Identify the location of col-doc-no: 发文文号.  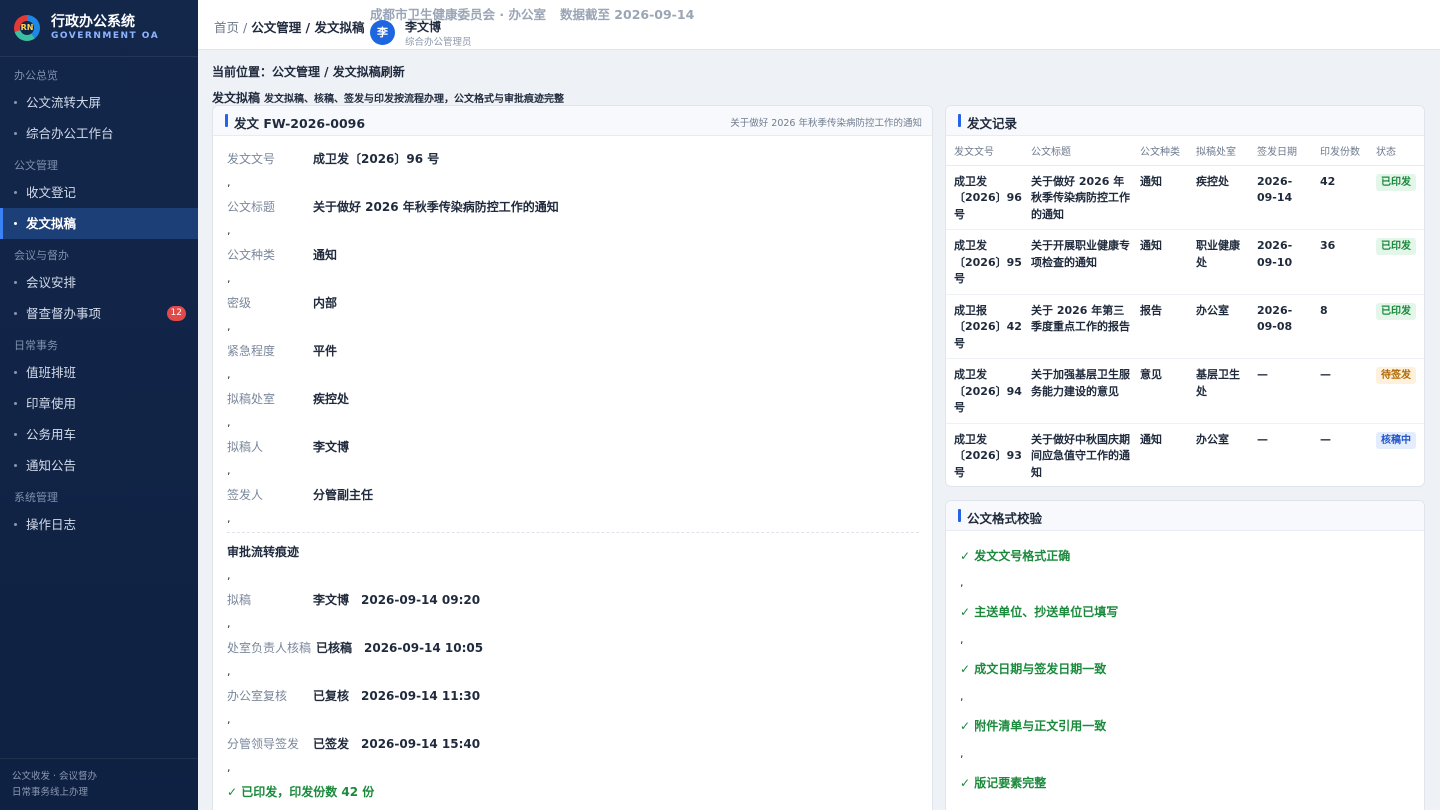
(984, 151).